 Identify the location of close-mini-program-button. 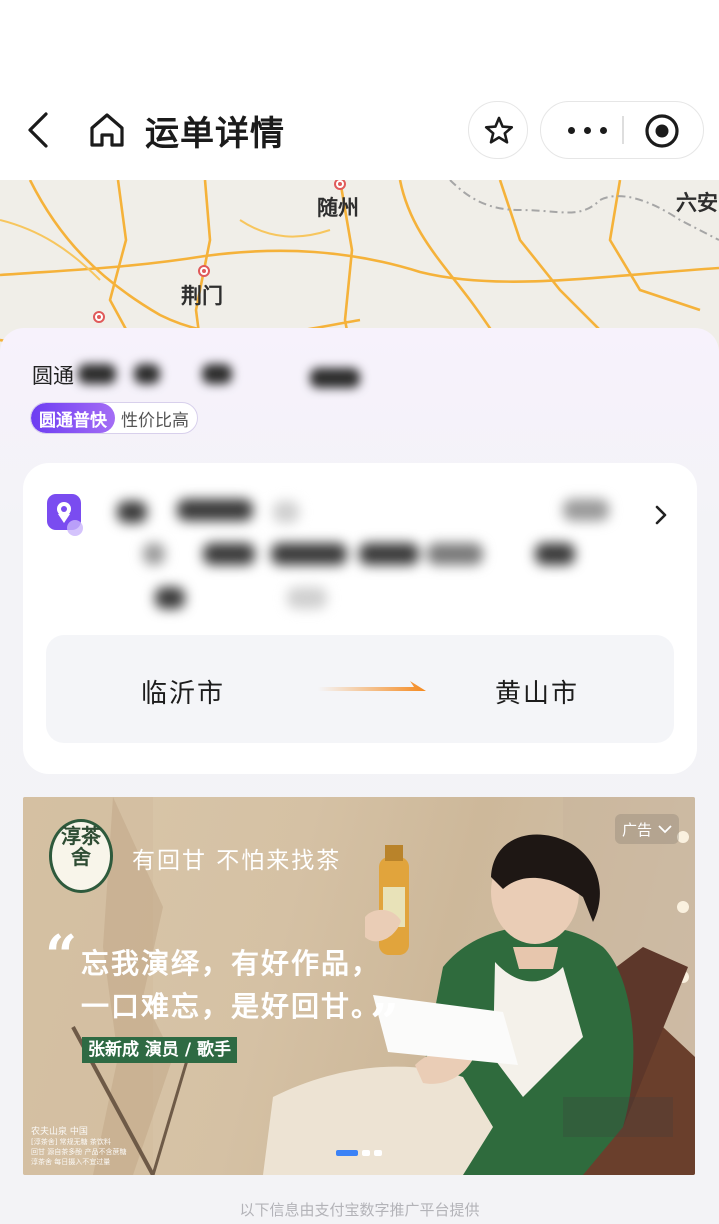
(662, 131).